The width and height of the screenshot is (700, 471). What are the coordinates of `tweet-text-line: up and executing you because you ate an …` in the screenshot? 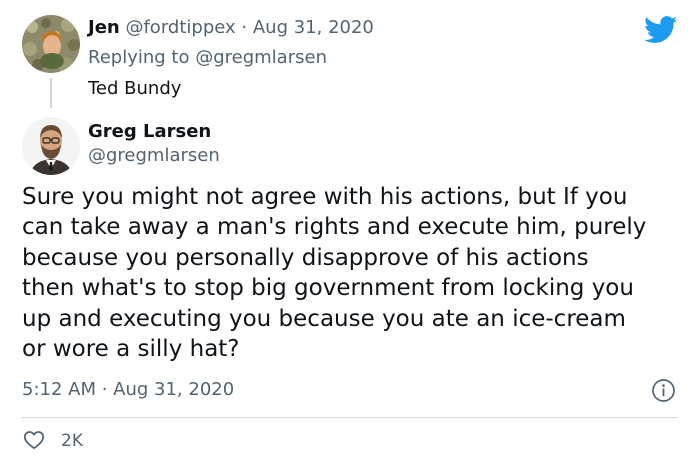 It's located at (324, 318).